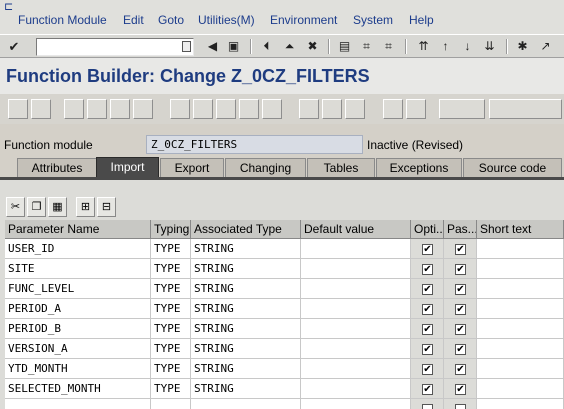  Describe the element at coordinates (78, 349) in the screenshot. I see `cell-parameter-name: VERSION_A` at that location.